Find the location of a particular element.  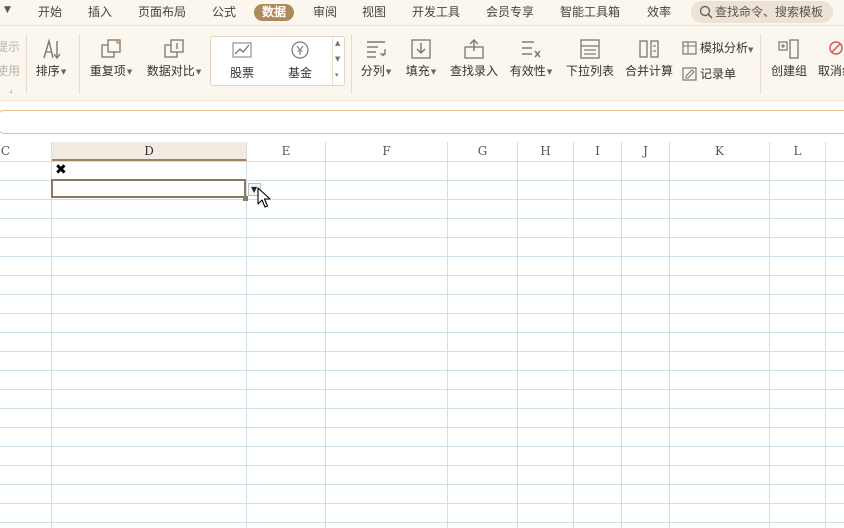

consolidate-button: 合并计算 is located at coordinates (649, 58).